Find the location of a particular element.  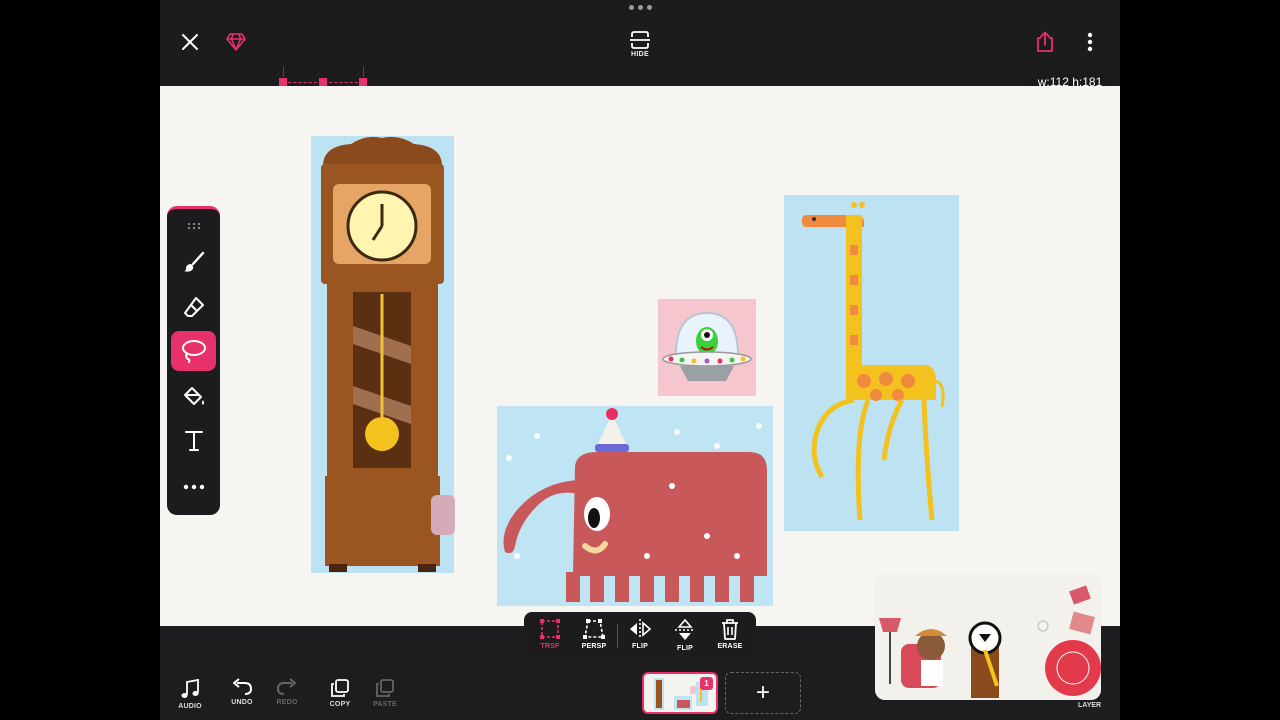

text-icon is located at coordinates (193, 441).